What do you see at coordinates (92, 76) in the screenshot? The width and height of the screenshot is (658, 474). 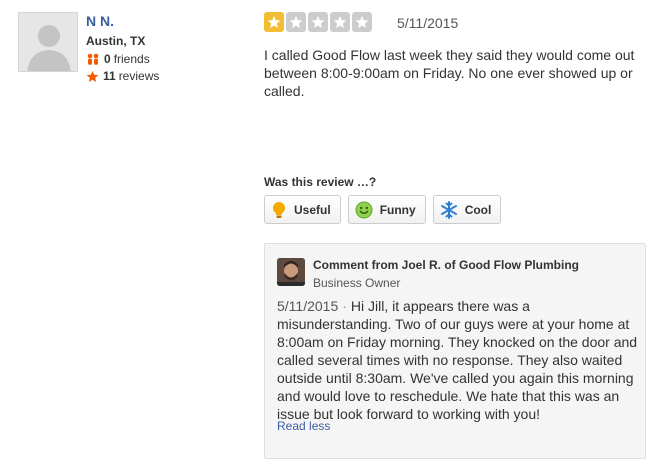 I see `review-star-icon` at bounding box center [92, 76].